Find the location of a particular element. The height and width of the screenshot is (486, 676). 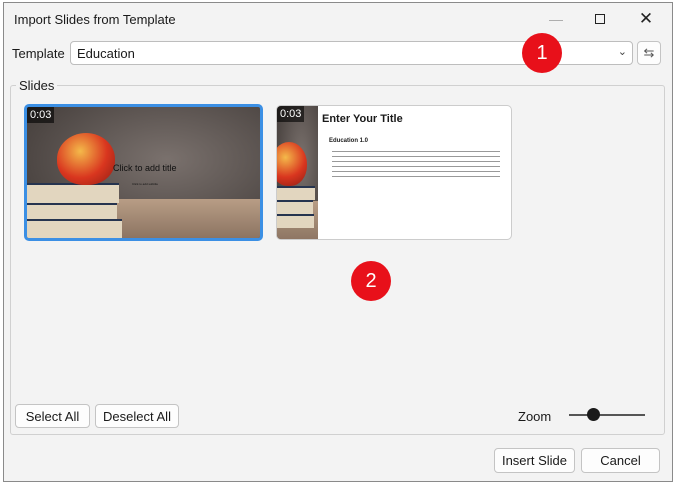

callout-badge-1: 1 is located at coordinates (542, 53).